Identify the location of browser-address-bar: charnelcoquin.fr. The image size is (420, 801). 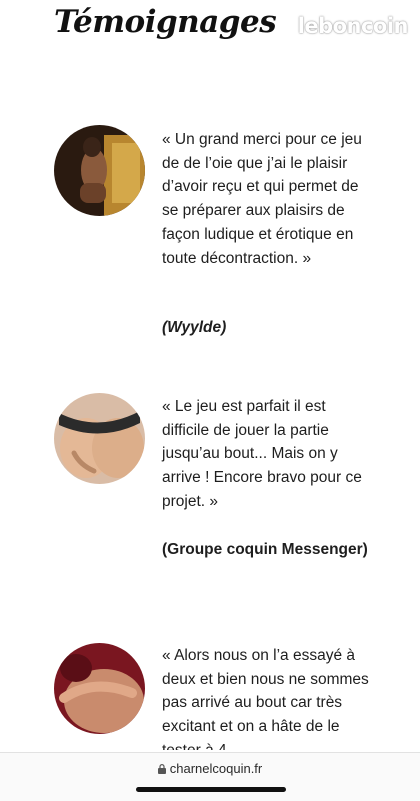
(210, 776).